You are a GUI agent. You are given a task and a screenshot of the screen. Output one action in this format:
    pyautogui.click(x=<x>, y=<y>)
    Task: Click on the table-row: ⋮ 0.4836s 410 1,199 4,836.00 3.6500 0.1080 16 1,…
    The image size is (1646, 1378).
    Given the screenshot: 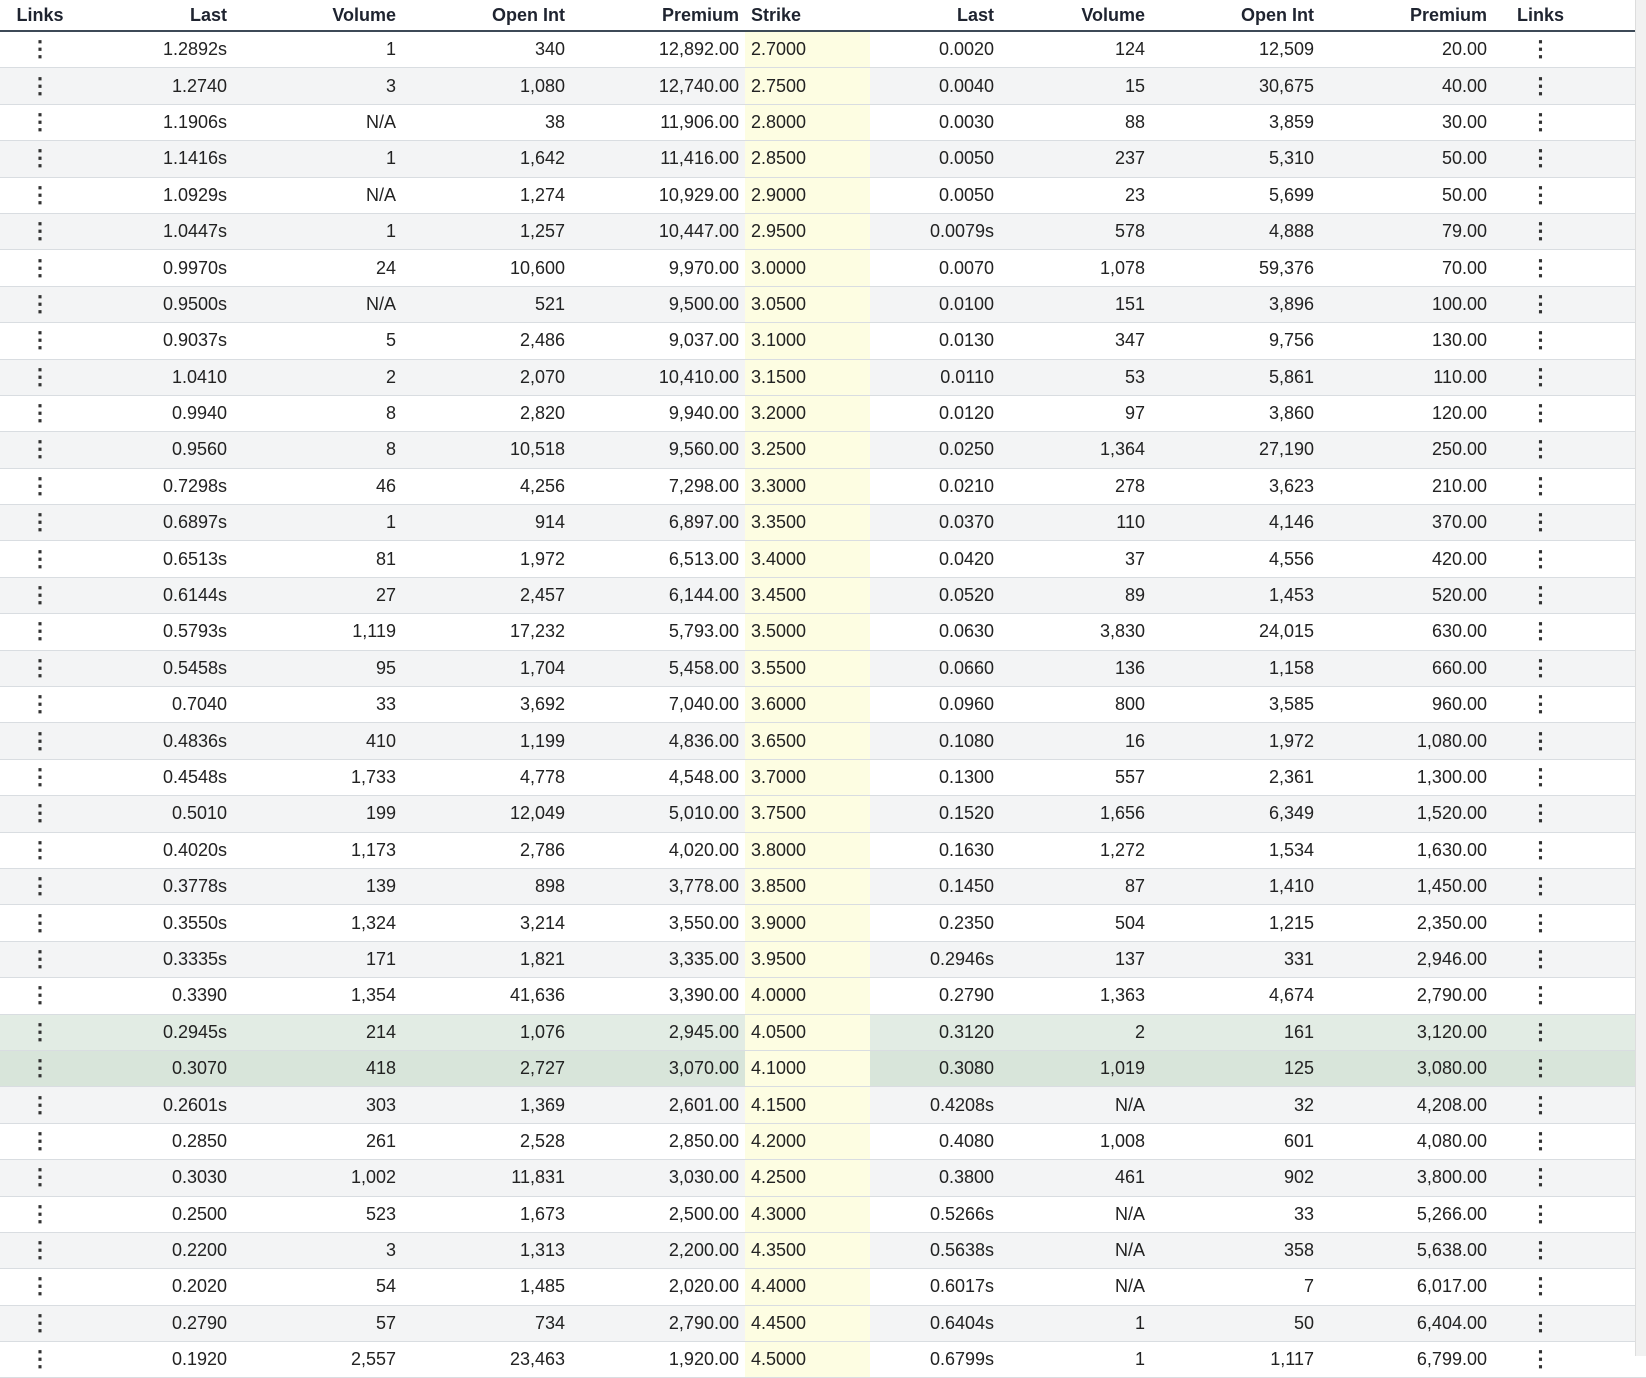 What is the action you would take?
    pyautogui.click(x=823, y=741)
    